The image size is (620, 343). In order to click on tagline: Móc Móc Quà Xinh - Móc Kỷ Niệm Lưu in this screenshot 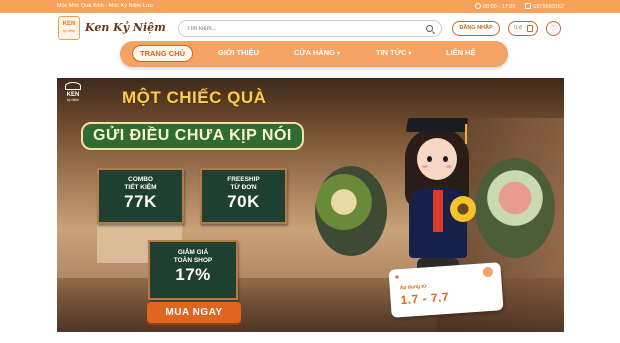, I will do `click(105, 6)`.